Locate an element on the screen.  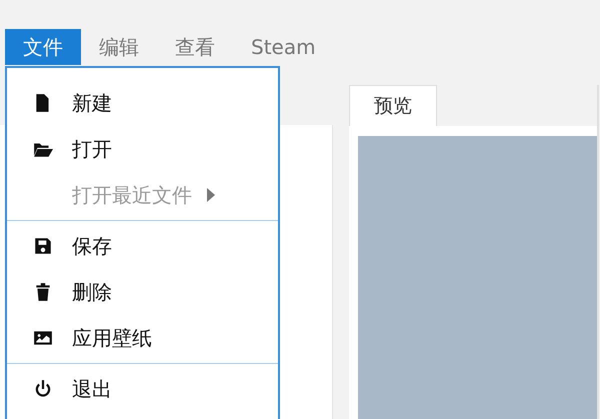
menu-bar-item: 编辑 is located at coordinates (119, 47).